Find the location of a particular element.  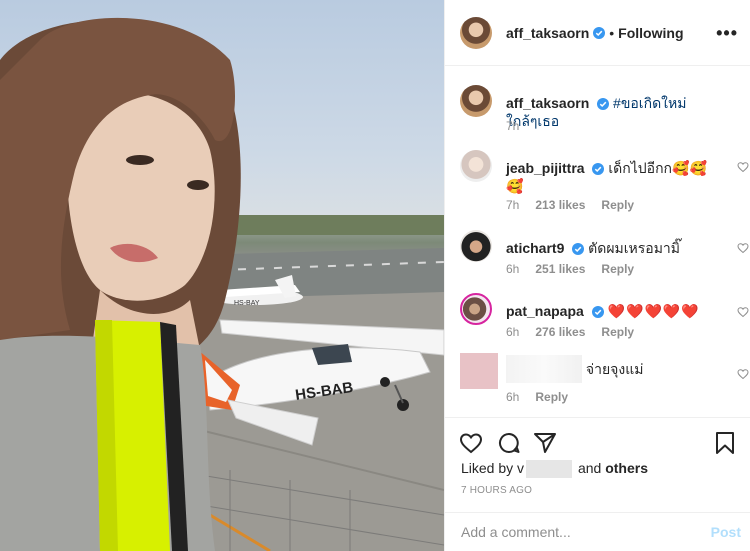

comment-text-row: pat_napapa ❤️❤️❤️❤️❤️ is located at coordinates (611, 311).